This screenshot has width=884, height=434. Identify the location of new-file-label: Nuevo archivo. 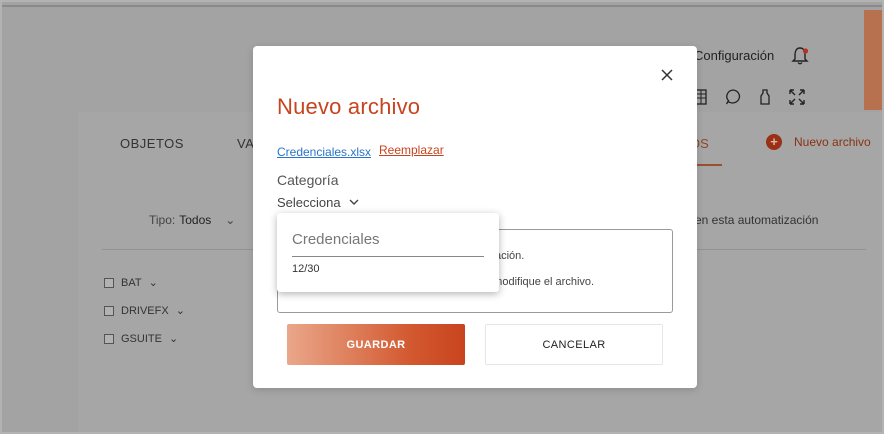
(832, 142).